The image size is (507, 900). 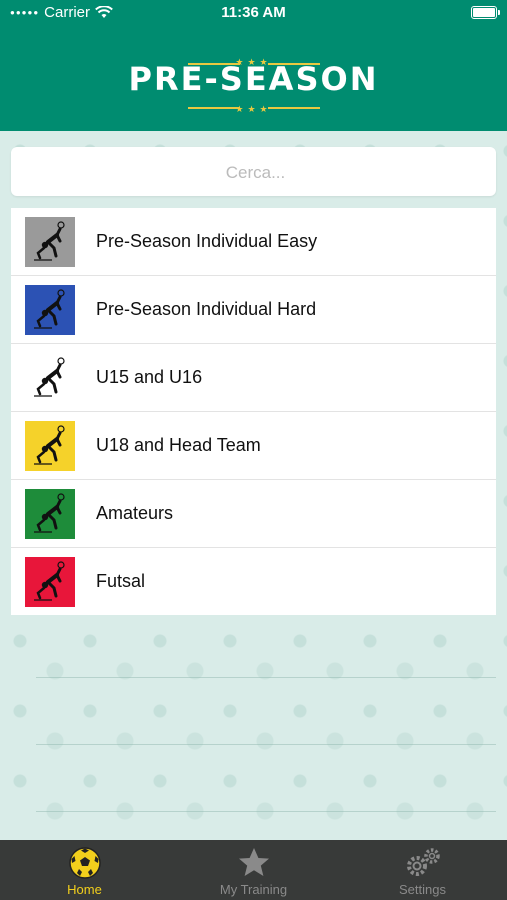 I want to click on program-label: U15 and U16, so click(x=149, y=377).